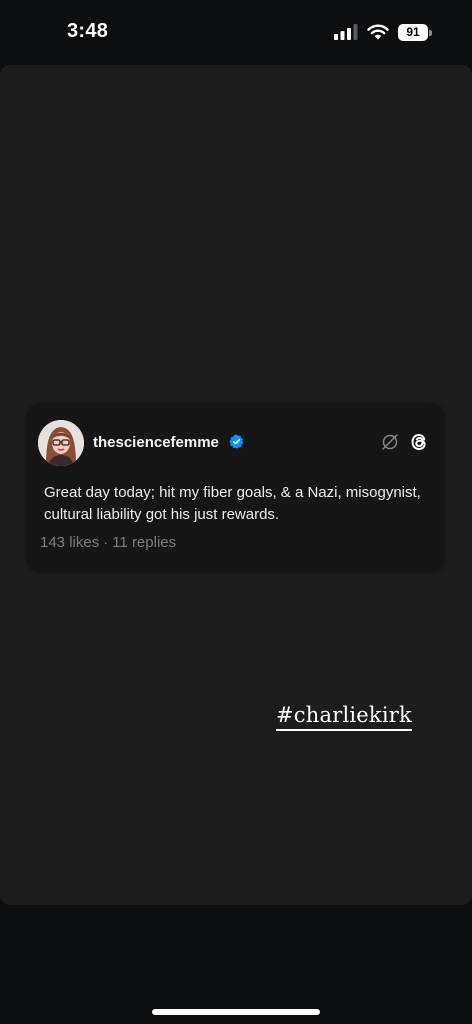  What do you see at coordinates (378, 32) in the screenshot?
I see `wifi-icon` at bounding box center [378, 32].